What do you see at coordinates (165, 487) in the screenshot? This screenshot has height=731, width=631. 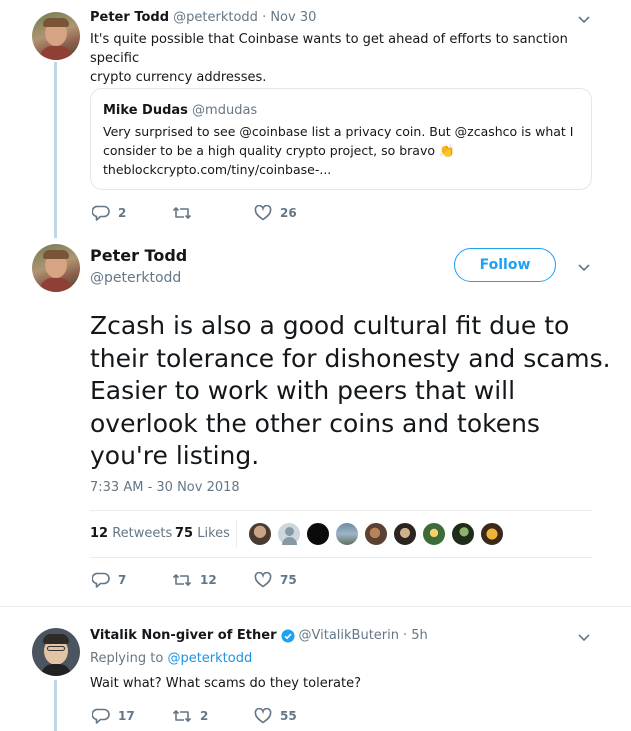 I see `tweet-timestamp: 7:33 AM - 30 Nov 2018` at bounding box center [165, 487].